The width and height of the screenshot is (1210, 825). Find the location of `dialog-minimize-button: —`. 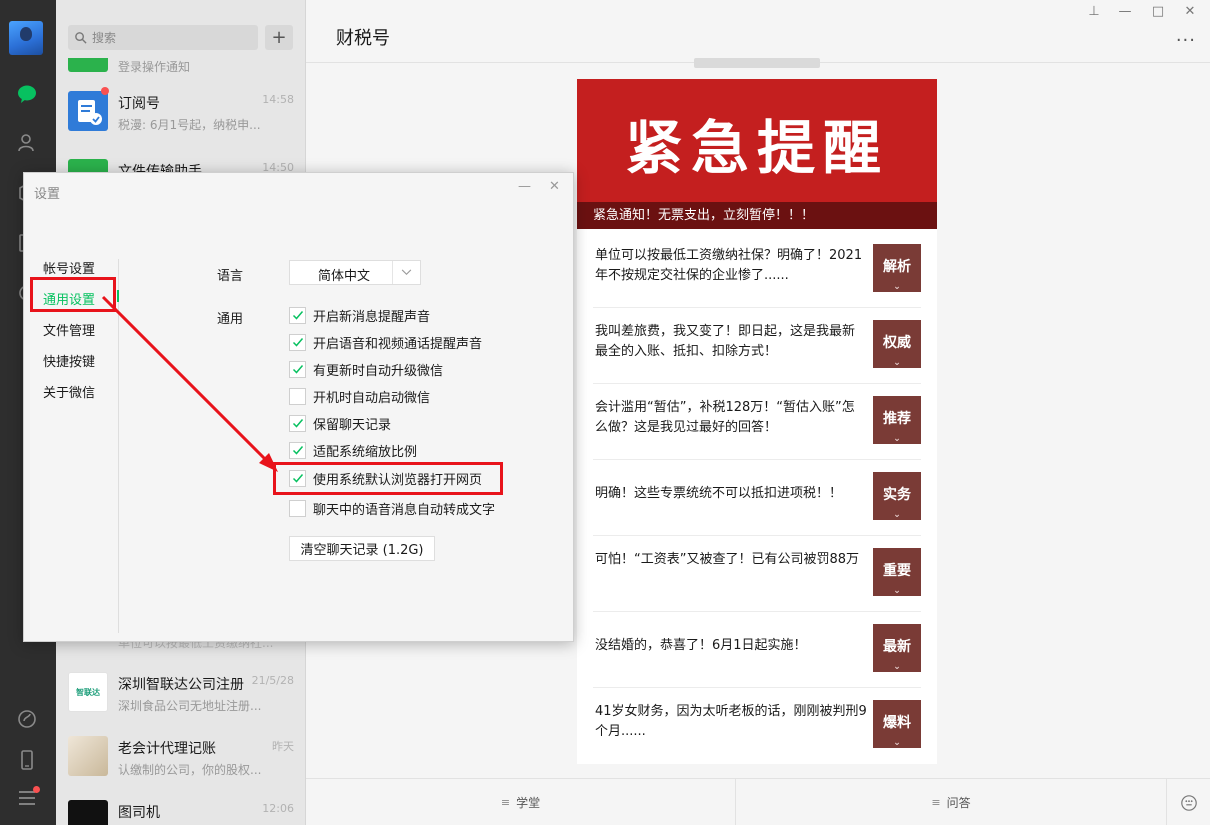

dialog-minimize-button: — is located at coordinates (524, 186).